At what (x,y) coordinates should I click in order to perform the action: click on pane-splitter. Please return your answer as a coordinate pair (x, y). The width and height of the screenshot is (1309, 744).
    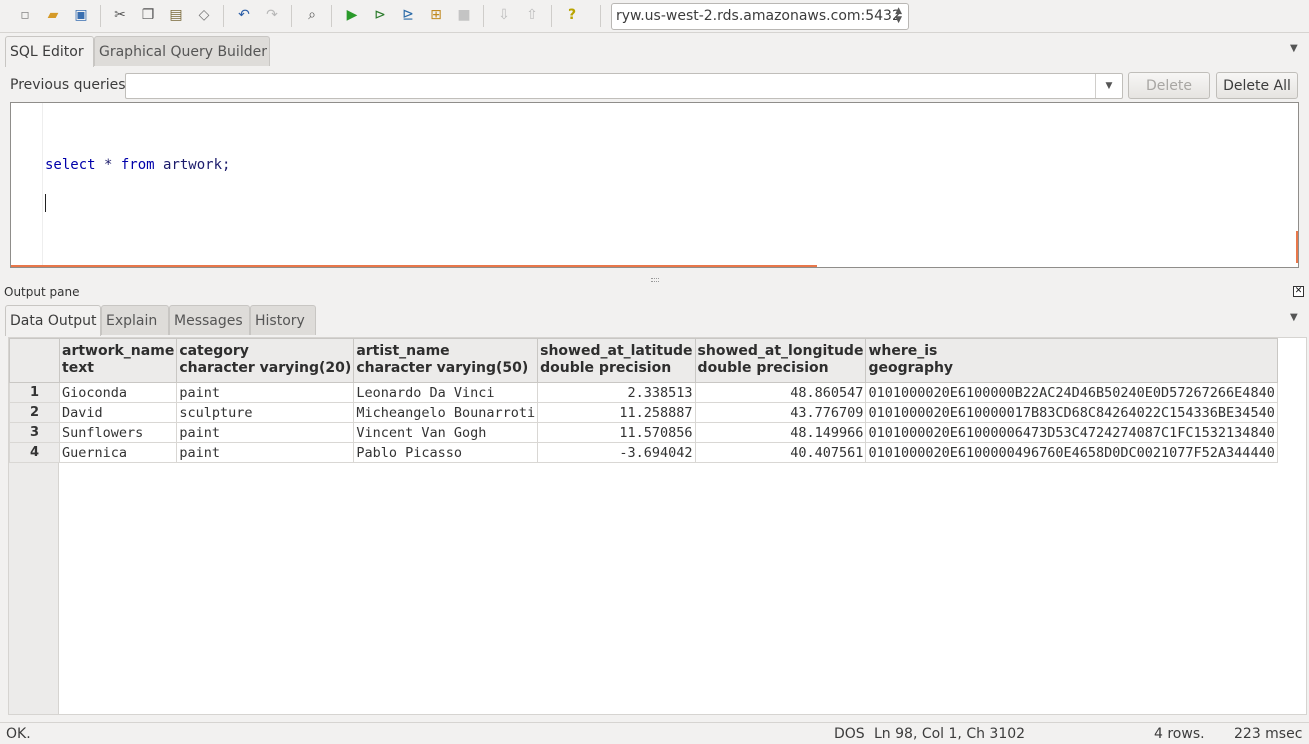
    Looking at the image, I should click on (654, 280).